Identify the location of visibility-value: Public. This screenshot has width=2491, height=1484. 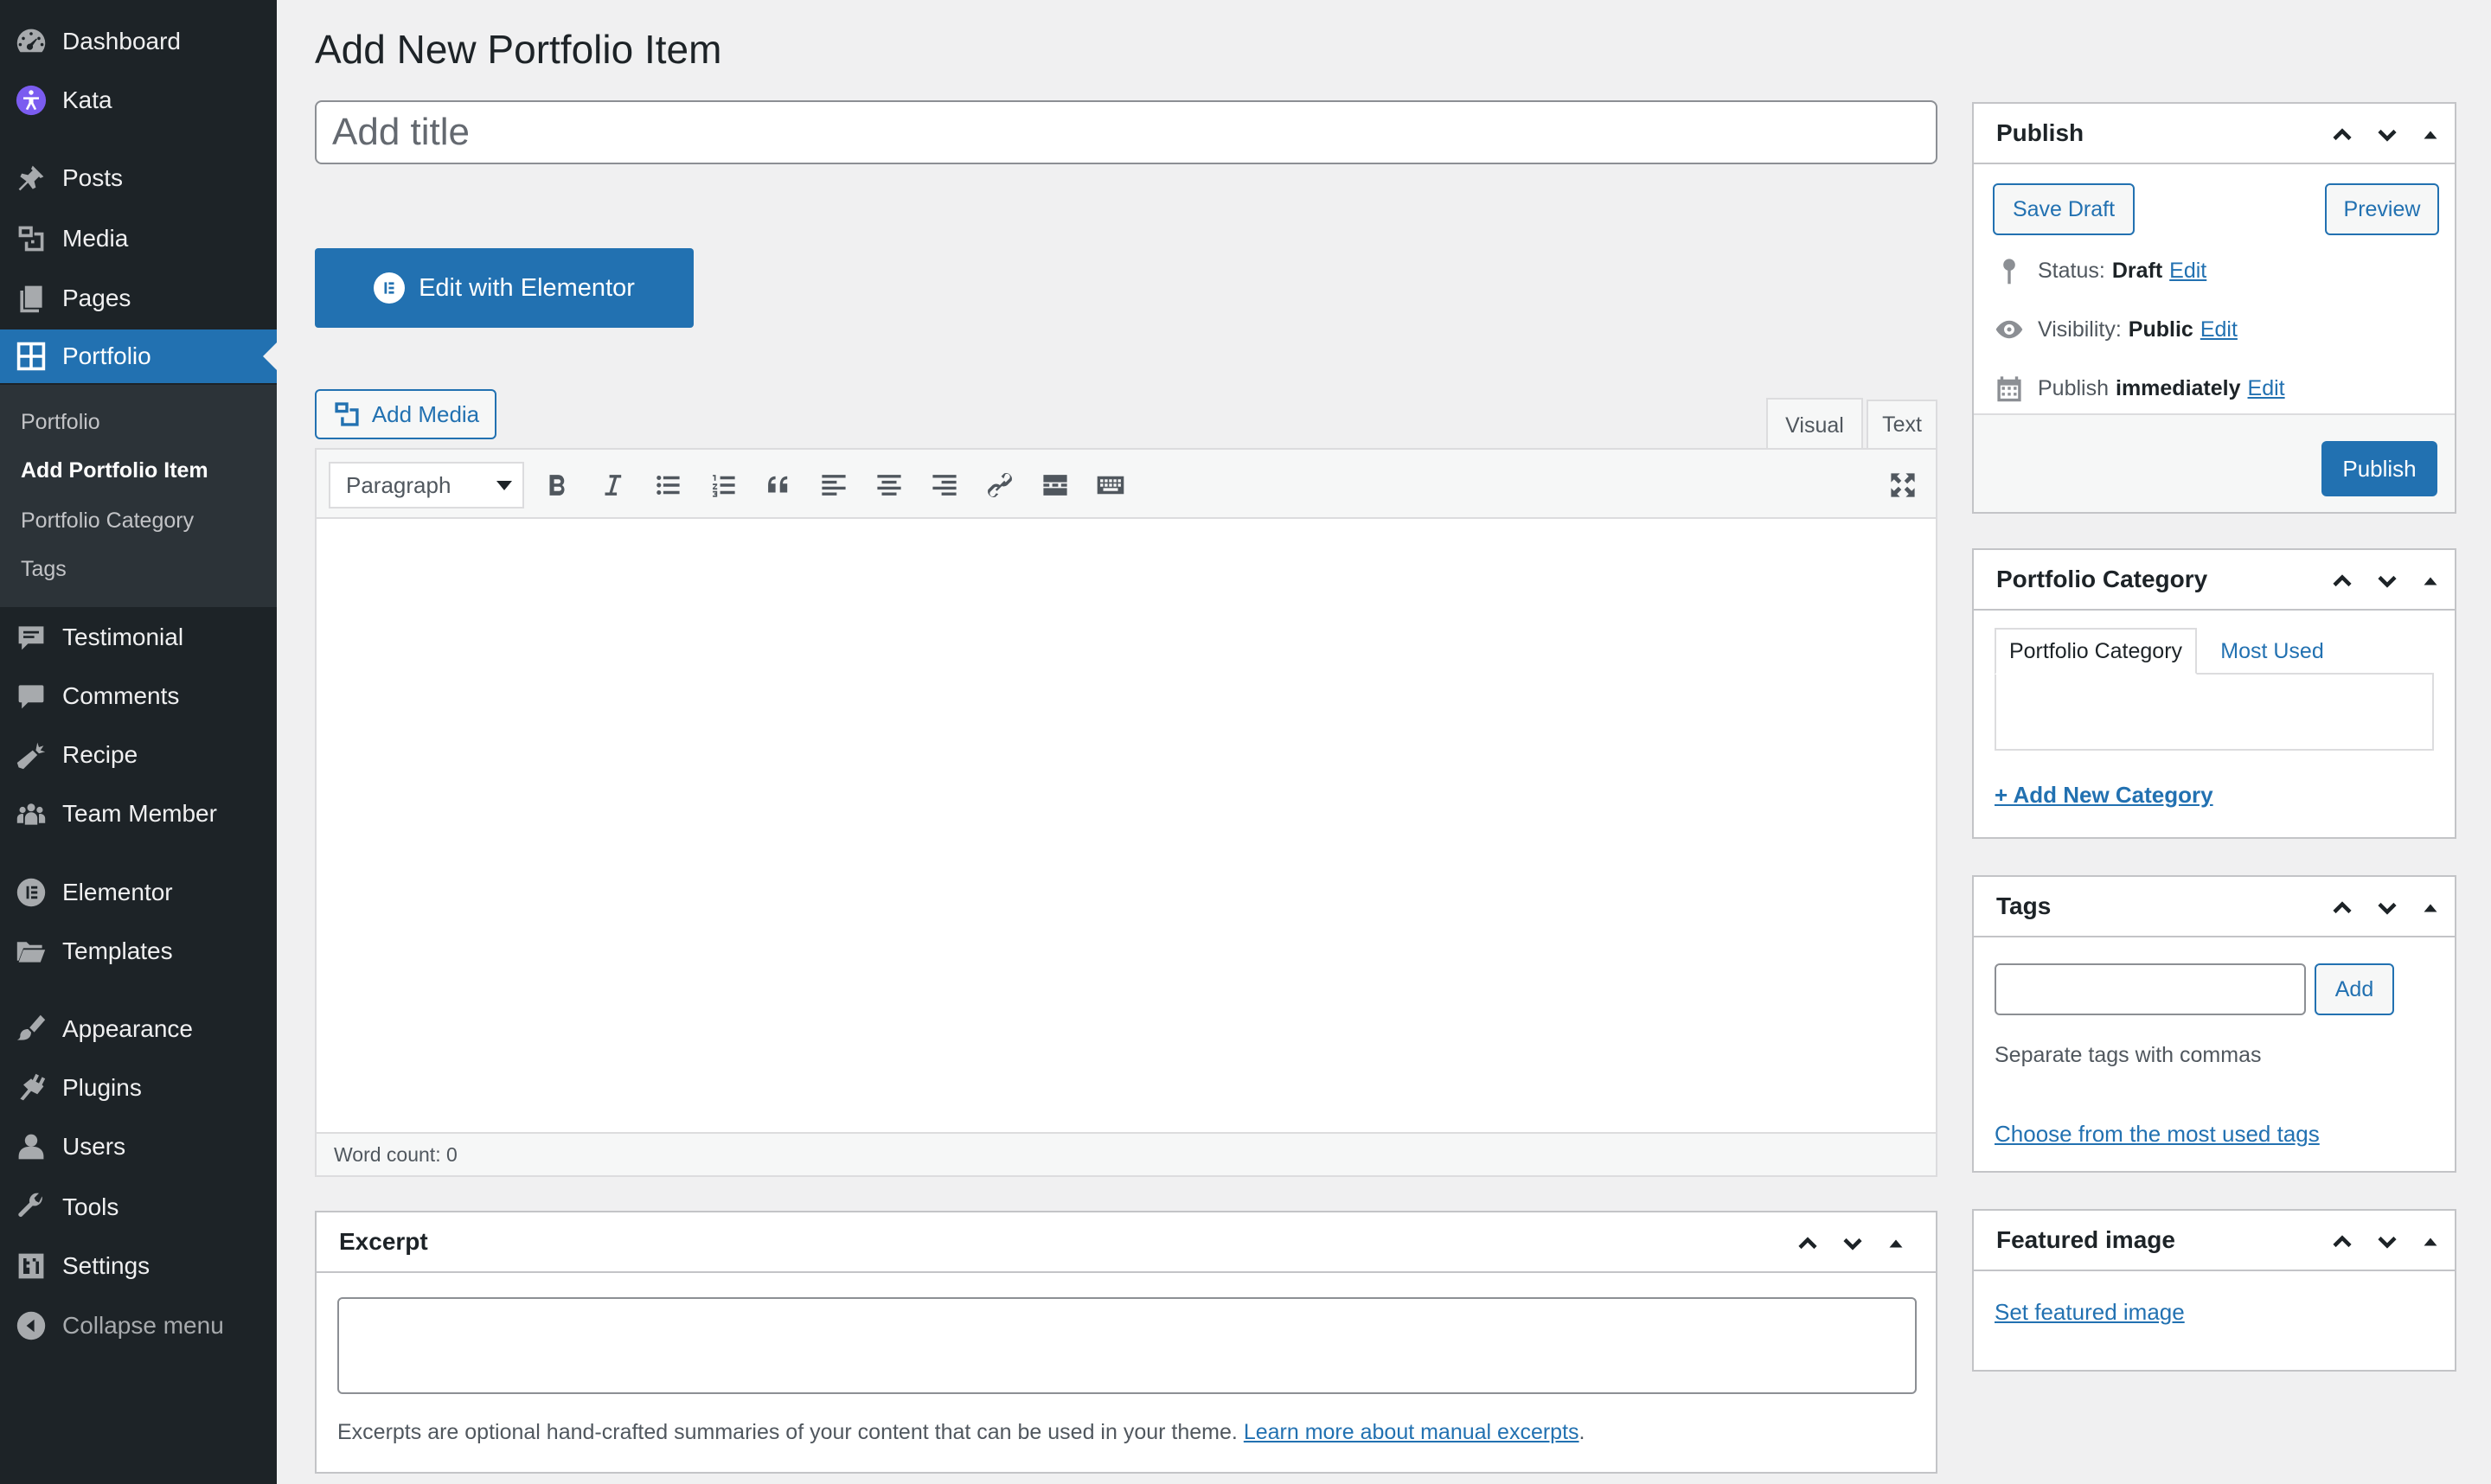
(2161, 329).